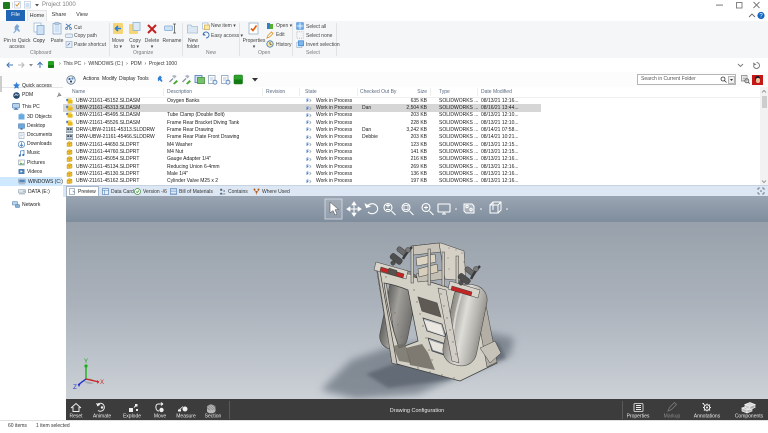 This screenshot has width=768, height=433. What do you see at coordinates (160, 417) in the screenshot?
I see `svg-text: Move` at bounding box center [160, 417].